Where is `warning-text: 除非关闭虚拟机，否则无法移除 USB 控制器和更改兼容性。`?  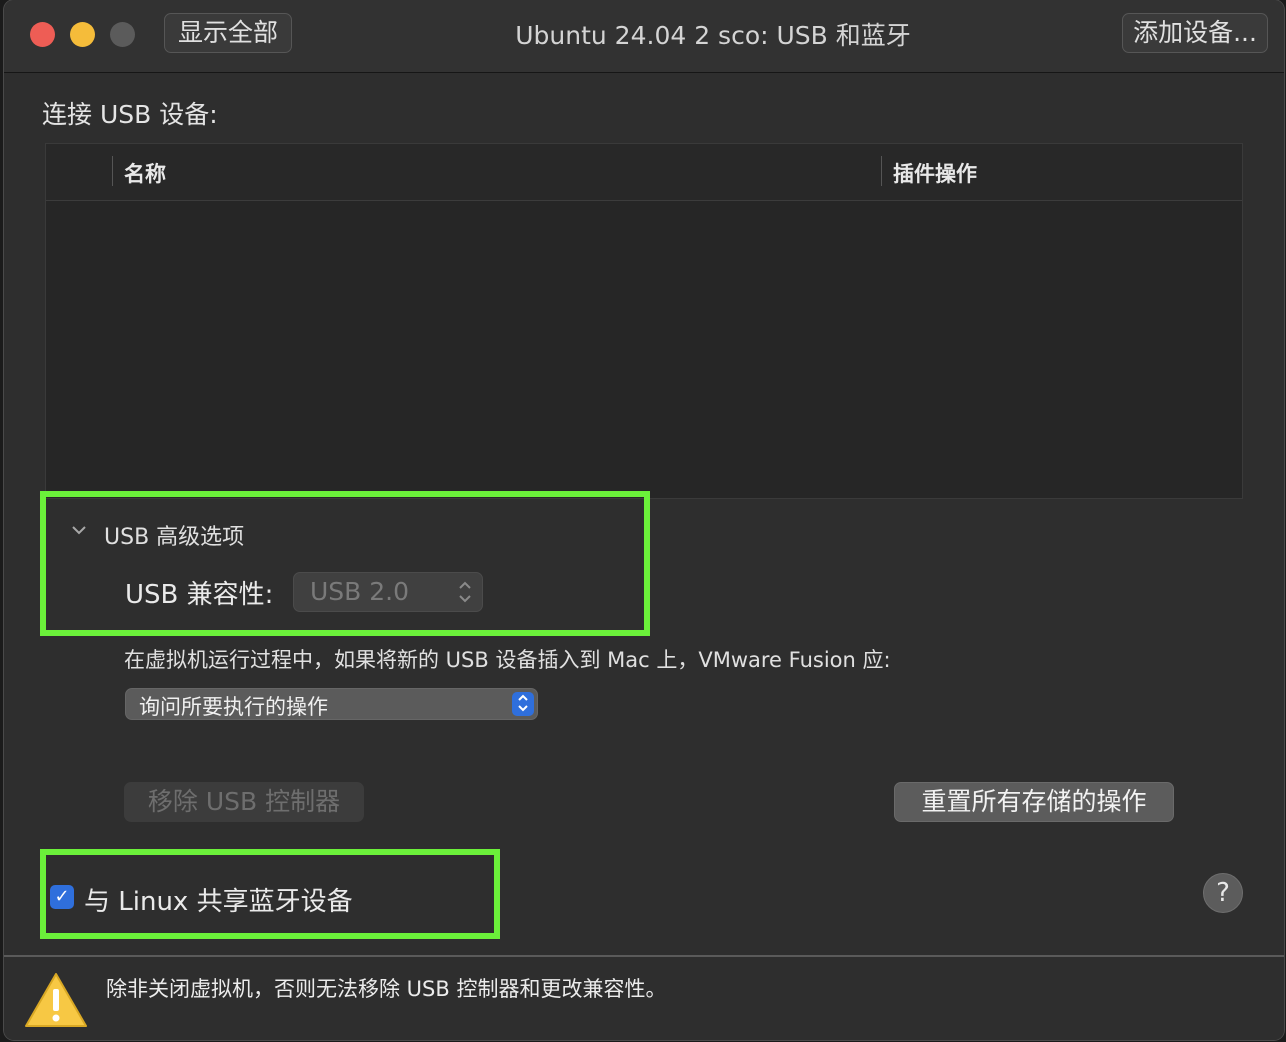
warning-text: 除非关闭虚拟机，否则无法移除 USB 控制器和更改兼容性。 is located at coordinates (386, 989).